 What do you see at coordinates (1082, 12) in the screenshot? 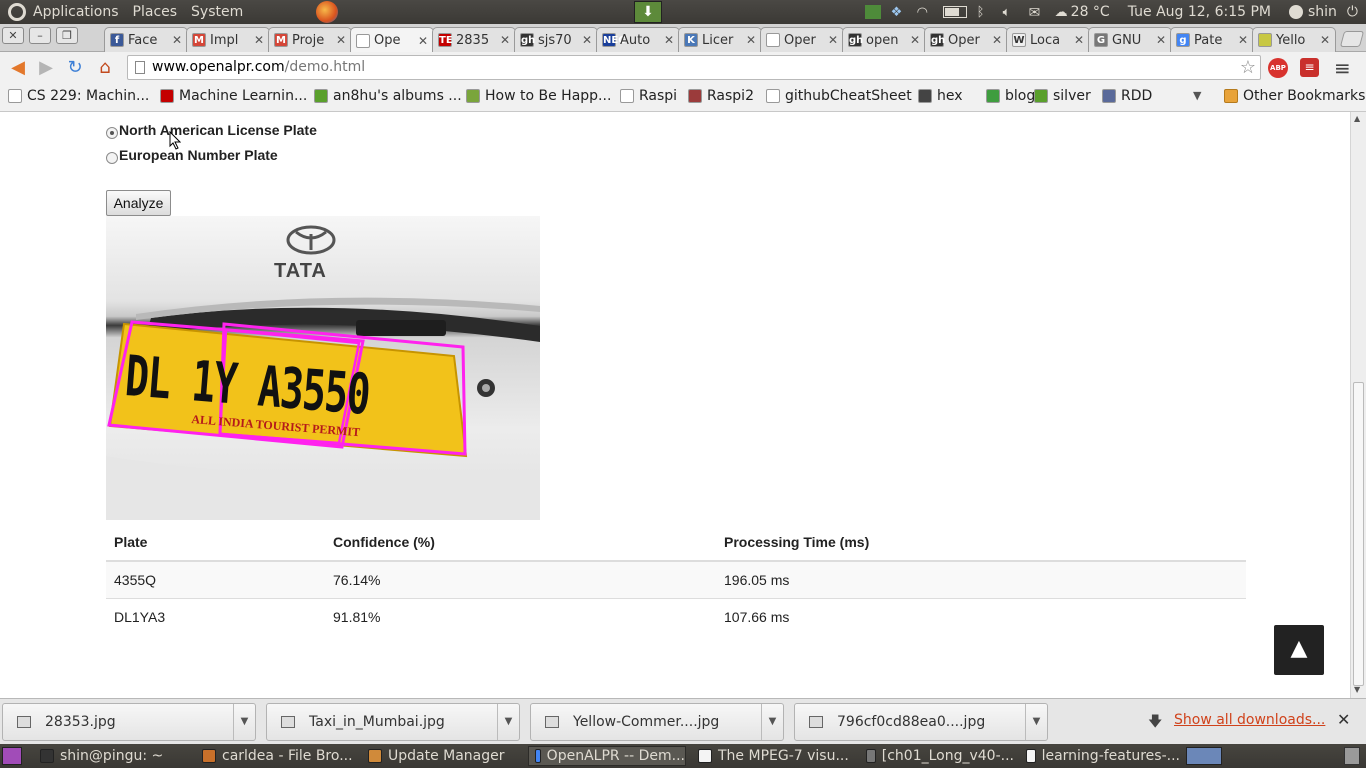
I see `weather-applet: ☁︎ 28 °C` at bounding box center [1082, 12].